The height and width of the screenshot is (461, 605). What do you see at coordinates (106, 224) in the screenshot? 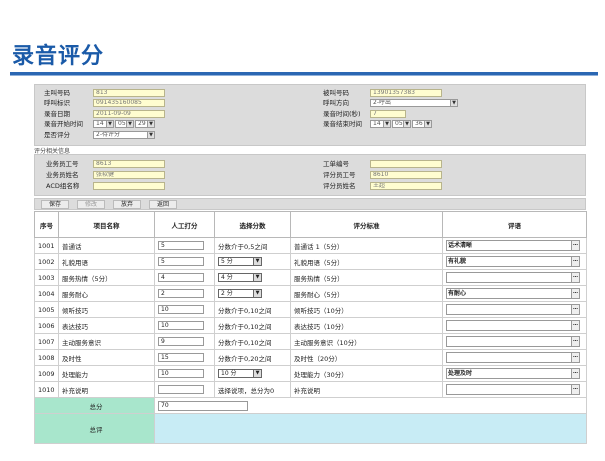
I see `col-header-item: 项目名称` at bounding box center [106, 224].